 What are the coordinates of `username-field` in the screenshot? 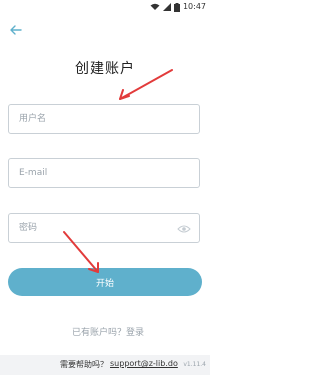 It's located at (104, 119).